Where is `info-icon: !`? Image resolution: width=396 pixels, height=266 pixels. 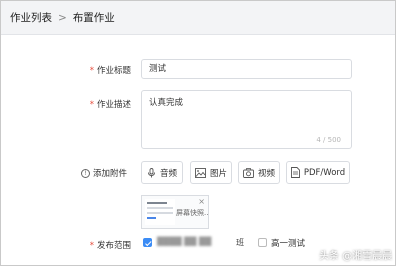
info-icon: ! is located at coordinates (85, 173).